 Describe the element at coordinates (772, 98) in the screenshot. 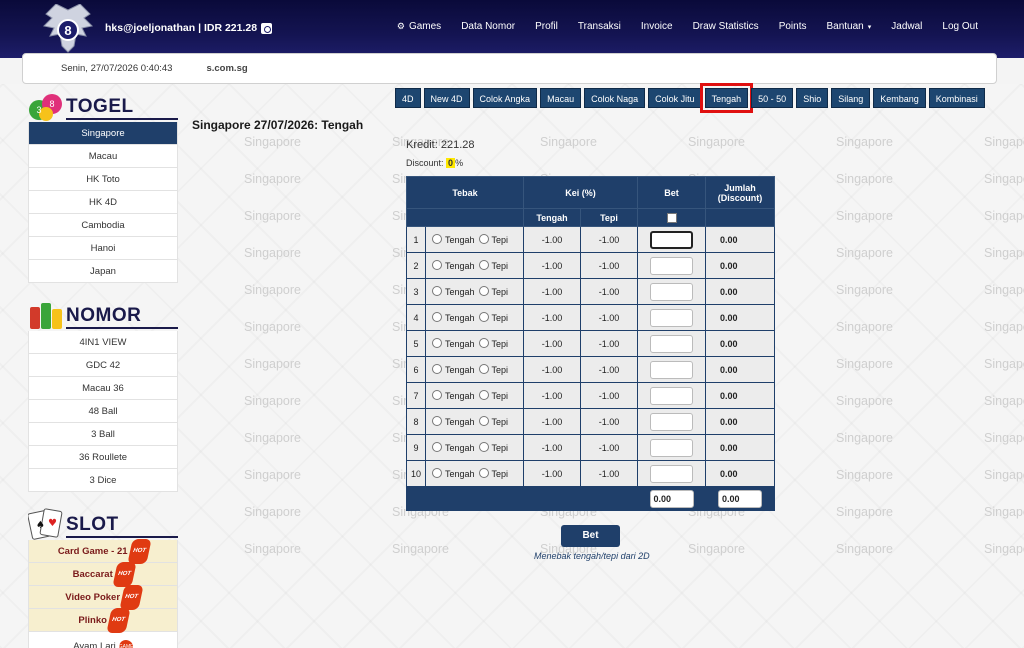

I see `tab-50-50: 50 - 50` at that location.